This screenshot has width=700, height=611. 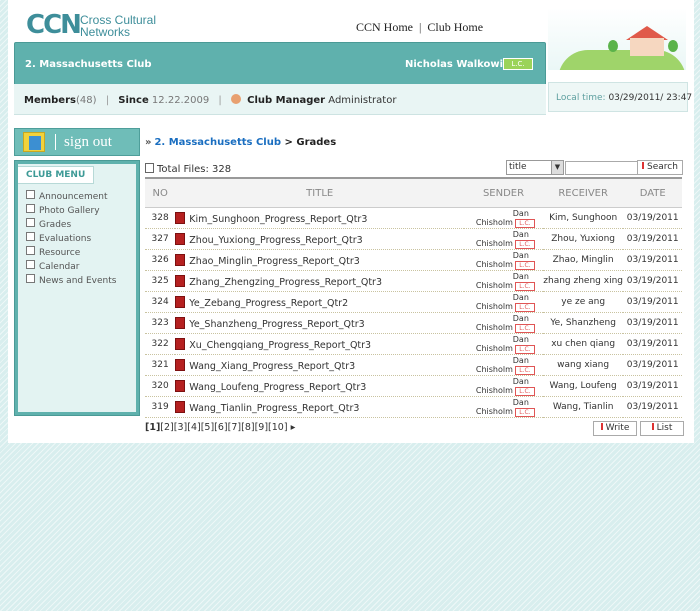 What do you see at coordinates (455, 27) in the screenshot?
I see `club-home-link: Club Home` at bounding box center [455, 27].